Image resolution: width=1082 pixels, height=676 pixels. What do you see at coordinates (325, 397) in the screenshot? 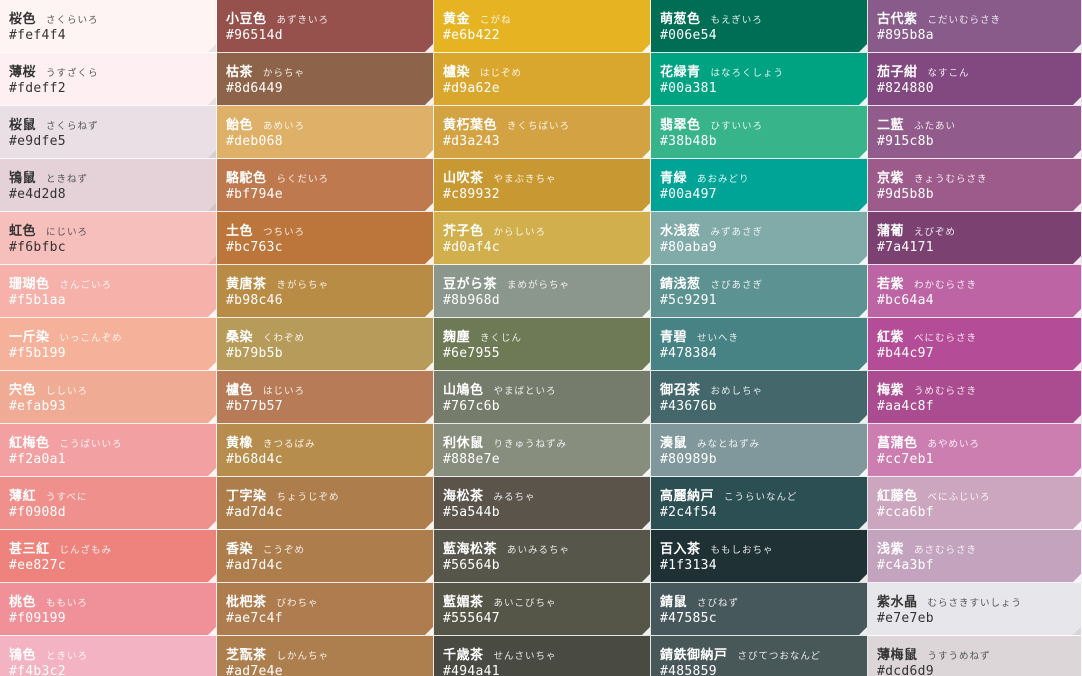
I see `color-swatch: 櫨色 はじいろ #b77b57` at bounding box center [325, 397].